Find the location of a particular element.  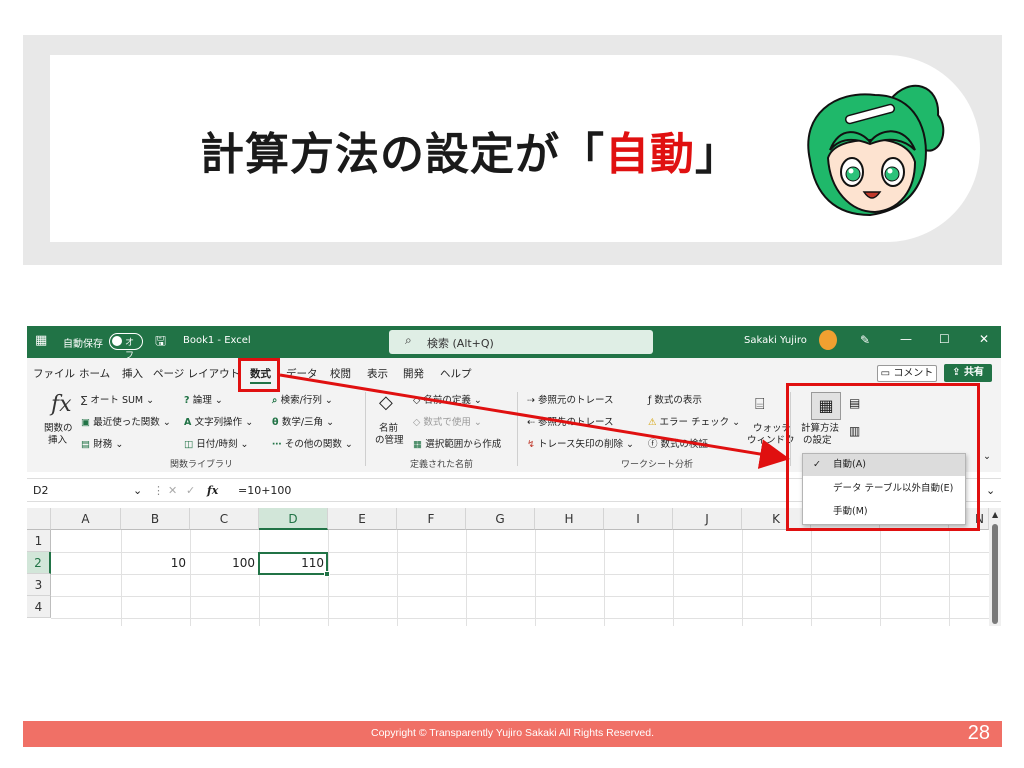

highlight-formulas-tab is located at coordinates (259, 375).